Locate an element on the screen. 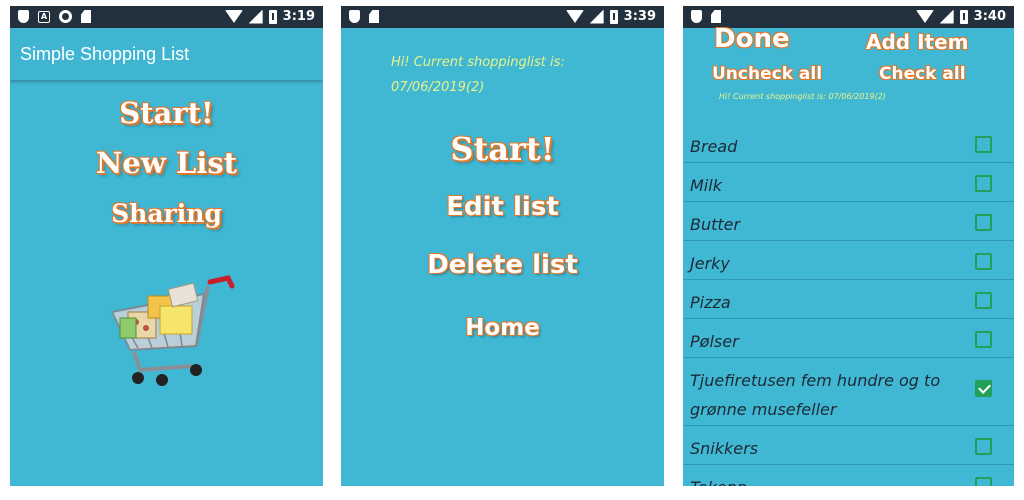 Image resolution: width=1024 pixels, height=500 pixels. clock: 3:40 is located at coordinates (989, 16).